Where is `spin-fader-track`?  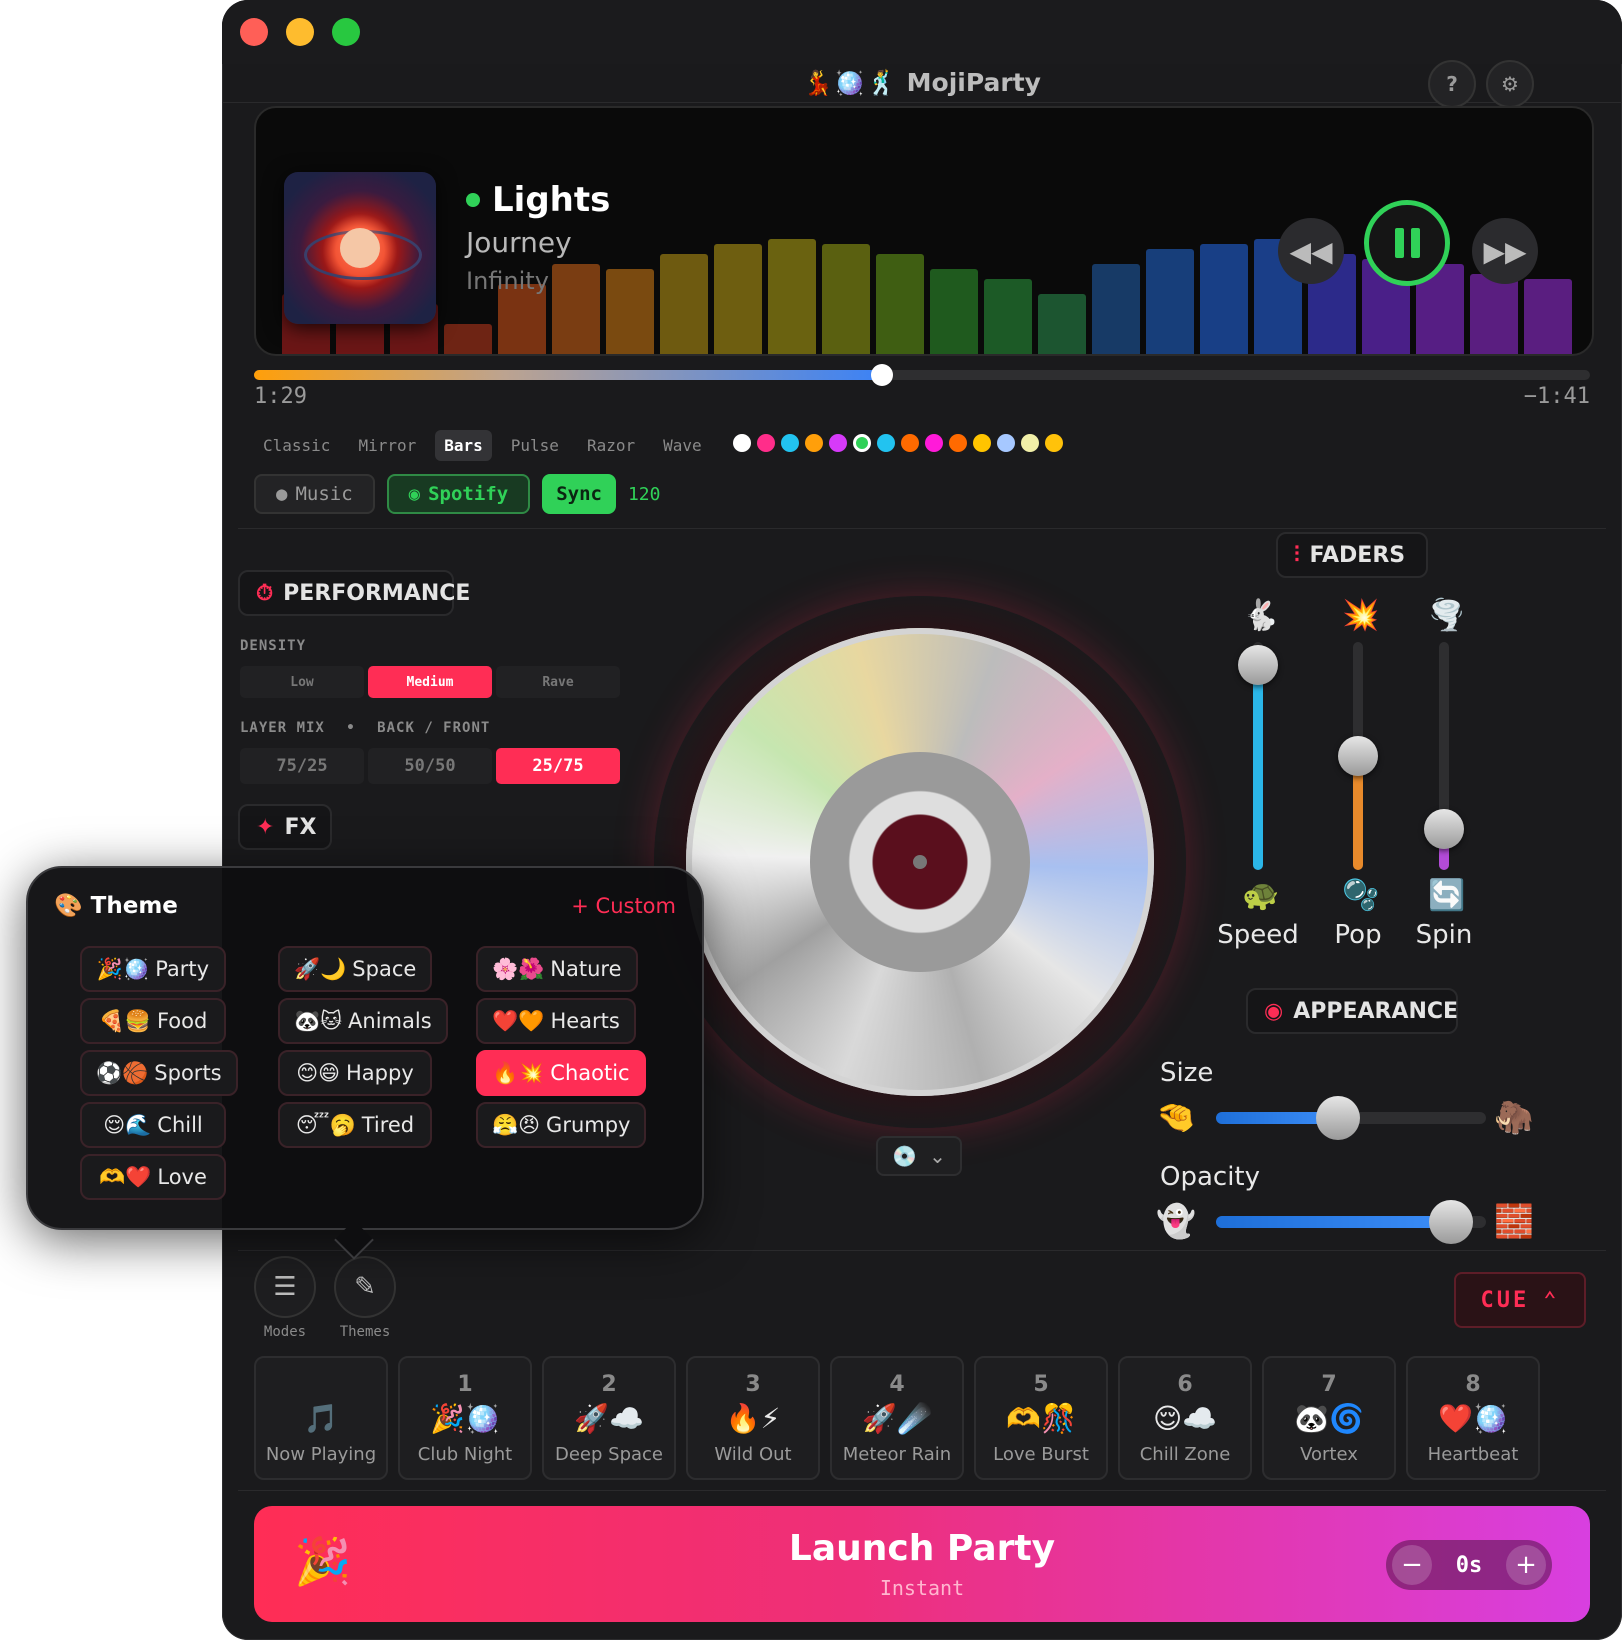 spin-fader-track is located at coordinates (1444, 756).